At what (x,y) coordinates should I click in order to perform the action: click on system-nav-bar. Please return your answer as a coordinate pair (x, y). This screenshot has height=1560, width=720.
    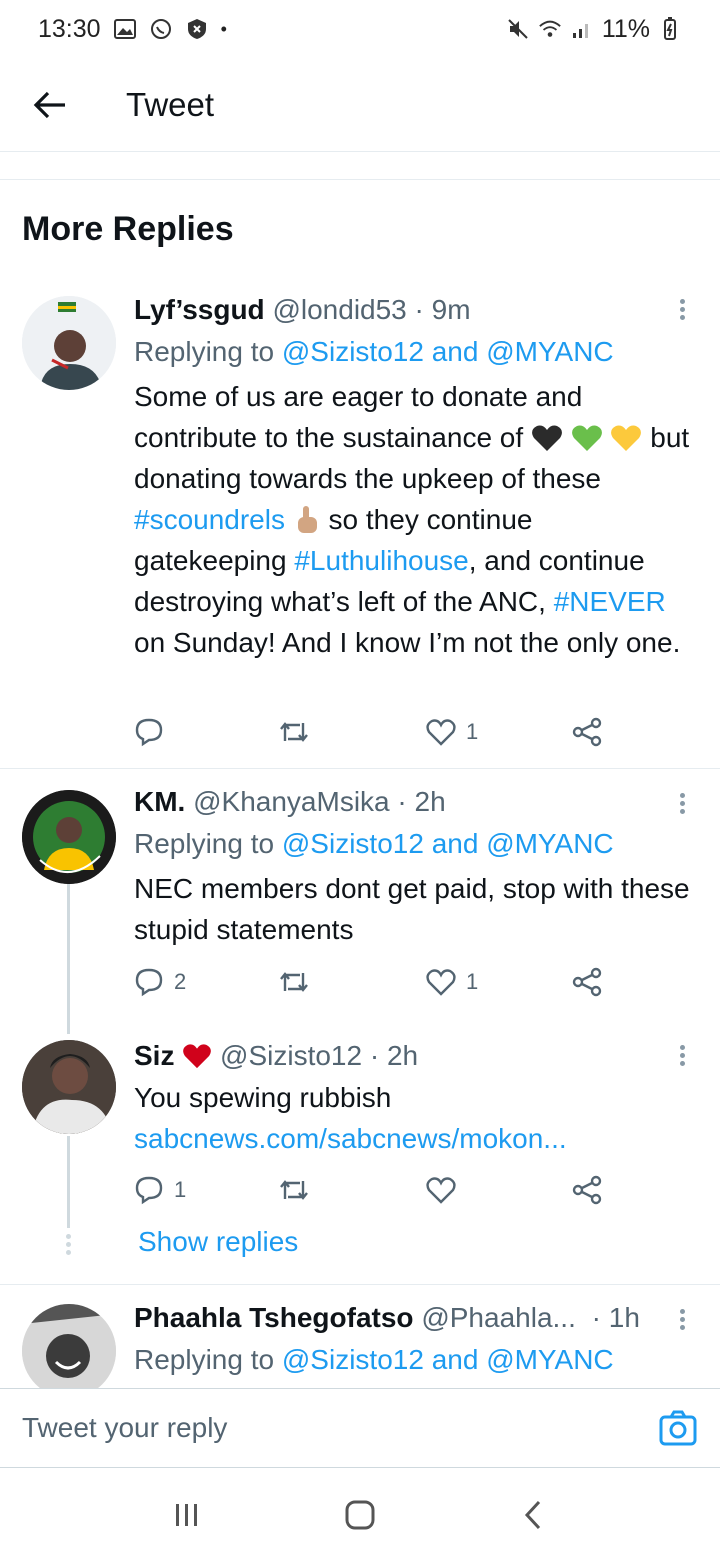
    Looking at the image, I should click on (360, 1515).